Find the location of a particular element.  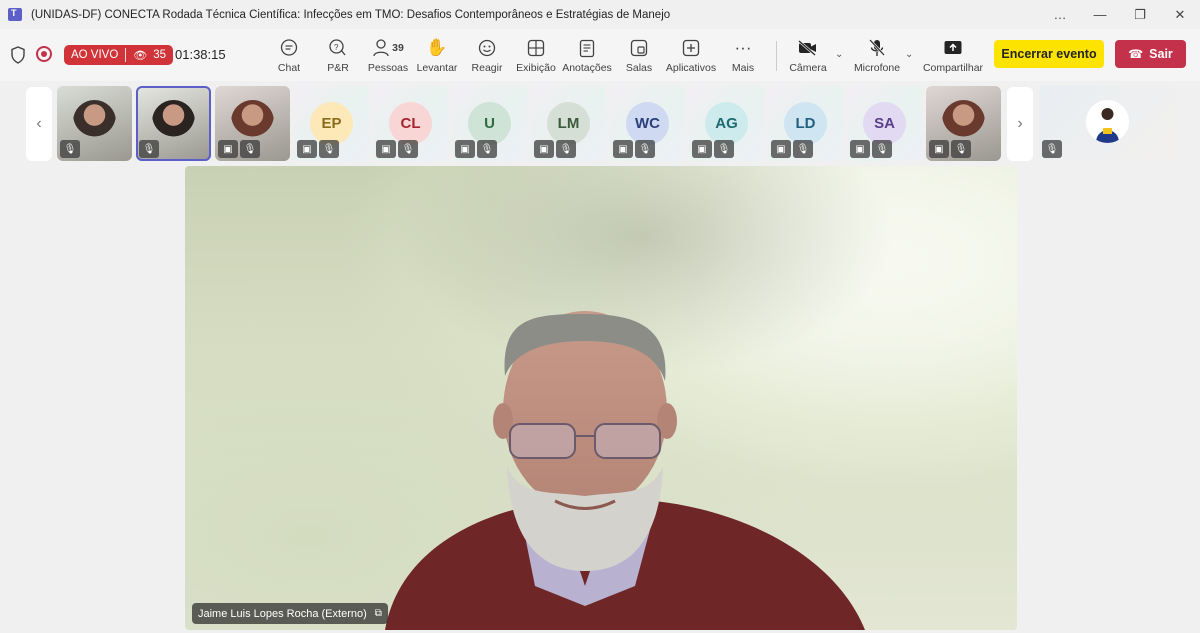

avatar-initials: CL is located at coordinates (410, 123).